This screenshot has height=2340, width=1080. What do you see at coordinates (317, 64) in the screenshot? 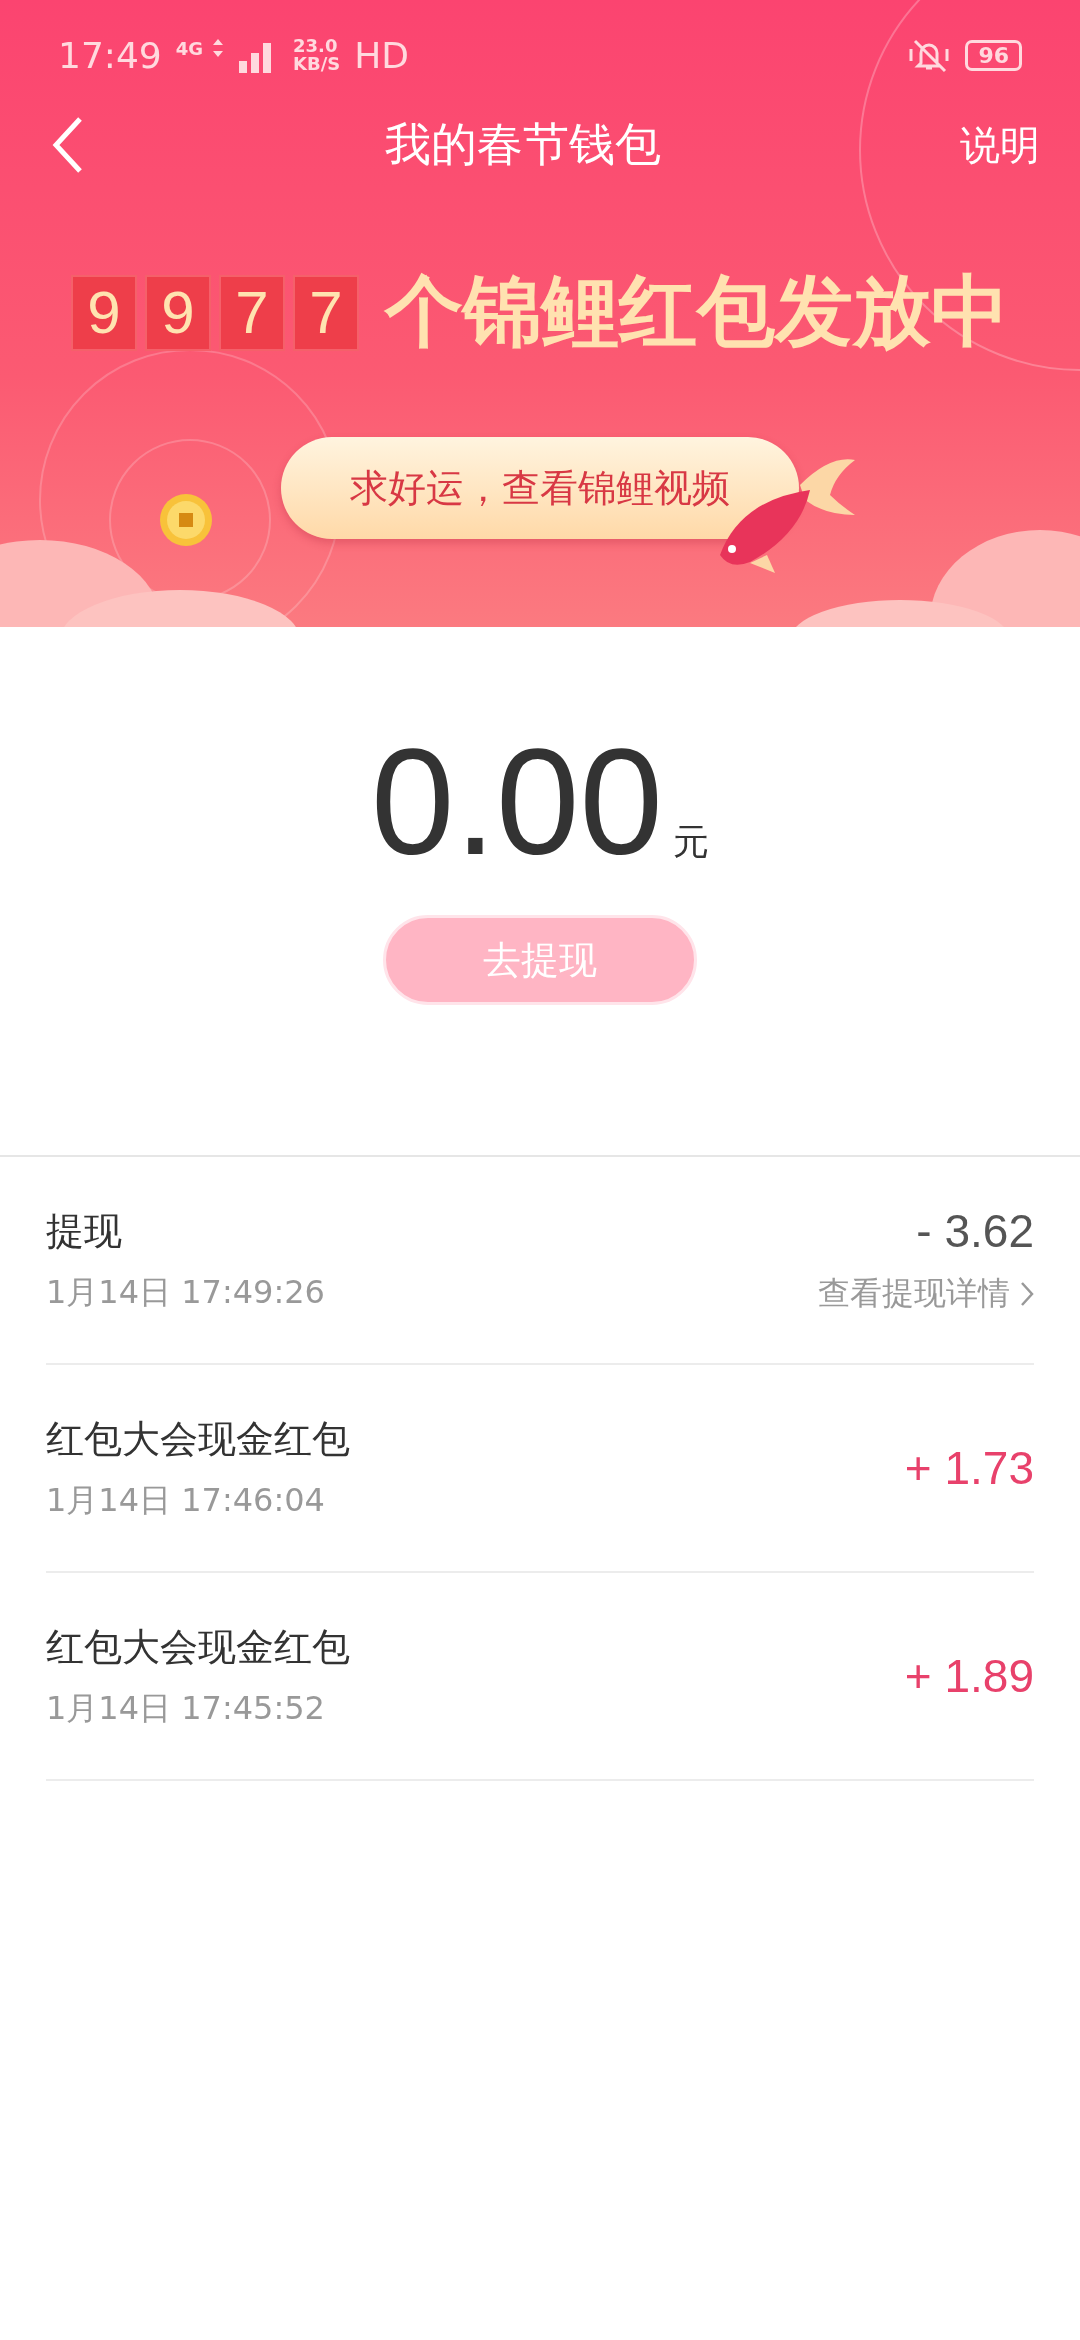
I see `speed-unit: KB/S` at bounding box center [317, 64].